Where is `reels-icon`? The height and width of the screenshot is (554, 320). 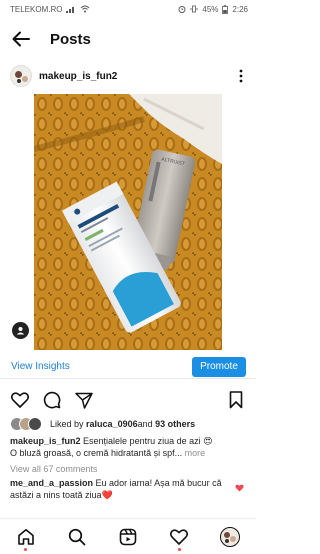
reels-icon is located at coordinates (128, 536).